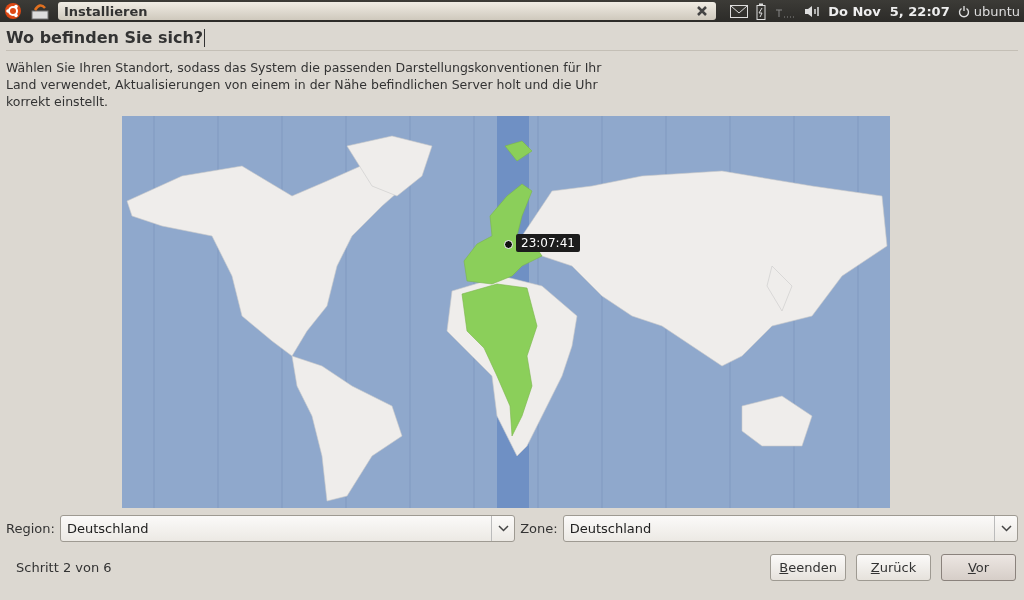 This screenshot has height=600, width=1024. Describe the element at coordinates (106, 11) in the screenshot. I see `window-title: Installieren` at that location.